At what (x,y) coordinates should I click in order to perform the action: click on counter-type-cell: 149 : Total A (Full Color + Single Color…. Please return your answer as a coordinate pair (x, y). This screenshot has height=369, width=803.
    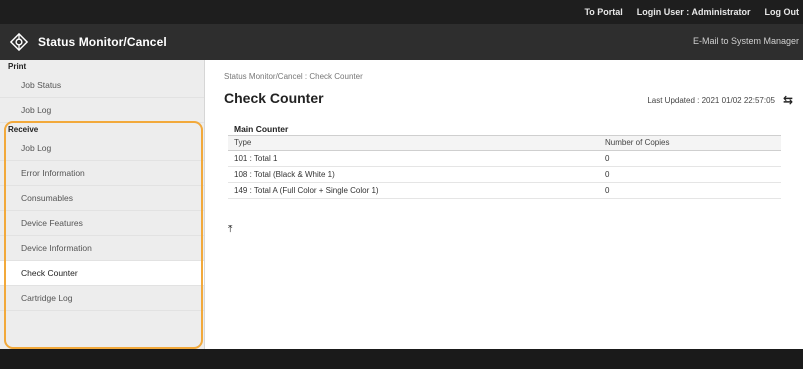
    Looking at the image, I should click on (413, 190).